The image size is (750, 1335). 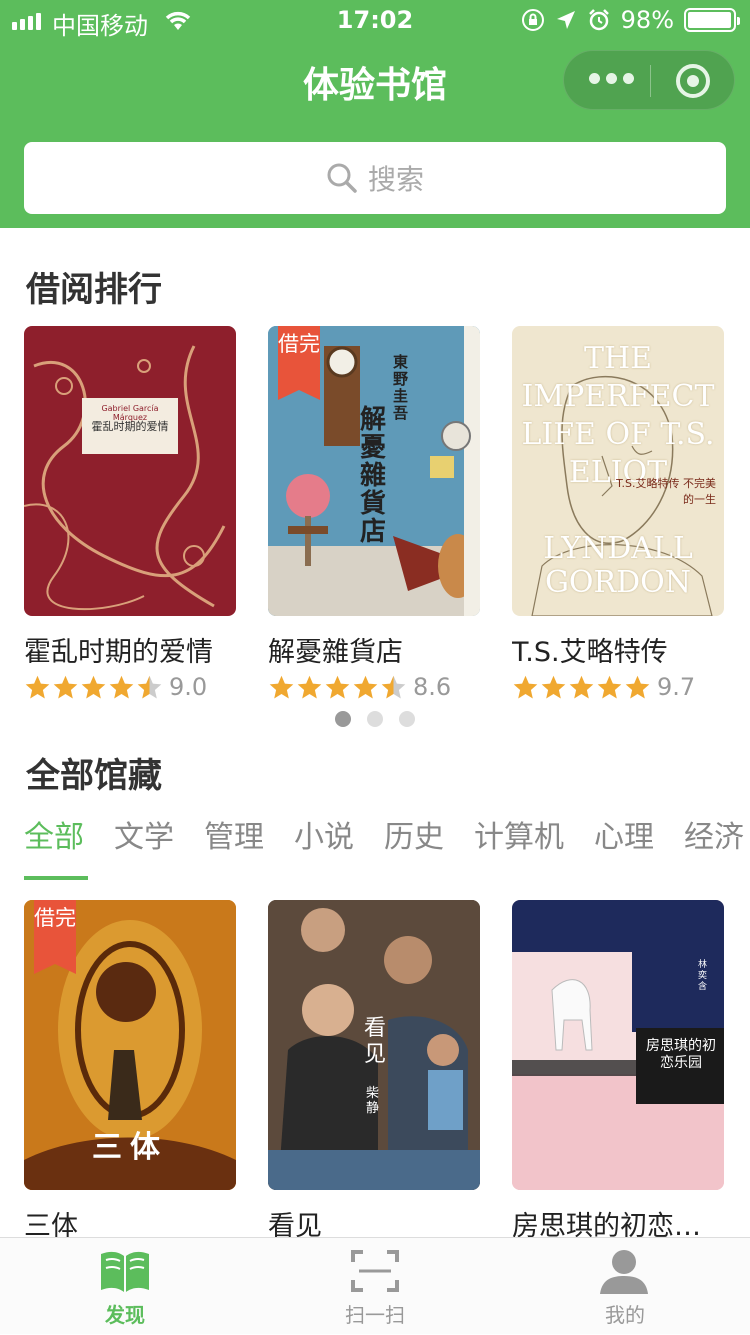 I want to click on tab-discover: 发现, so click(x=125, y=1286).